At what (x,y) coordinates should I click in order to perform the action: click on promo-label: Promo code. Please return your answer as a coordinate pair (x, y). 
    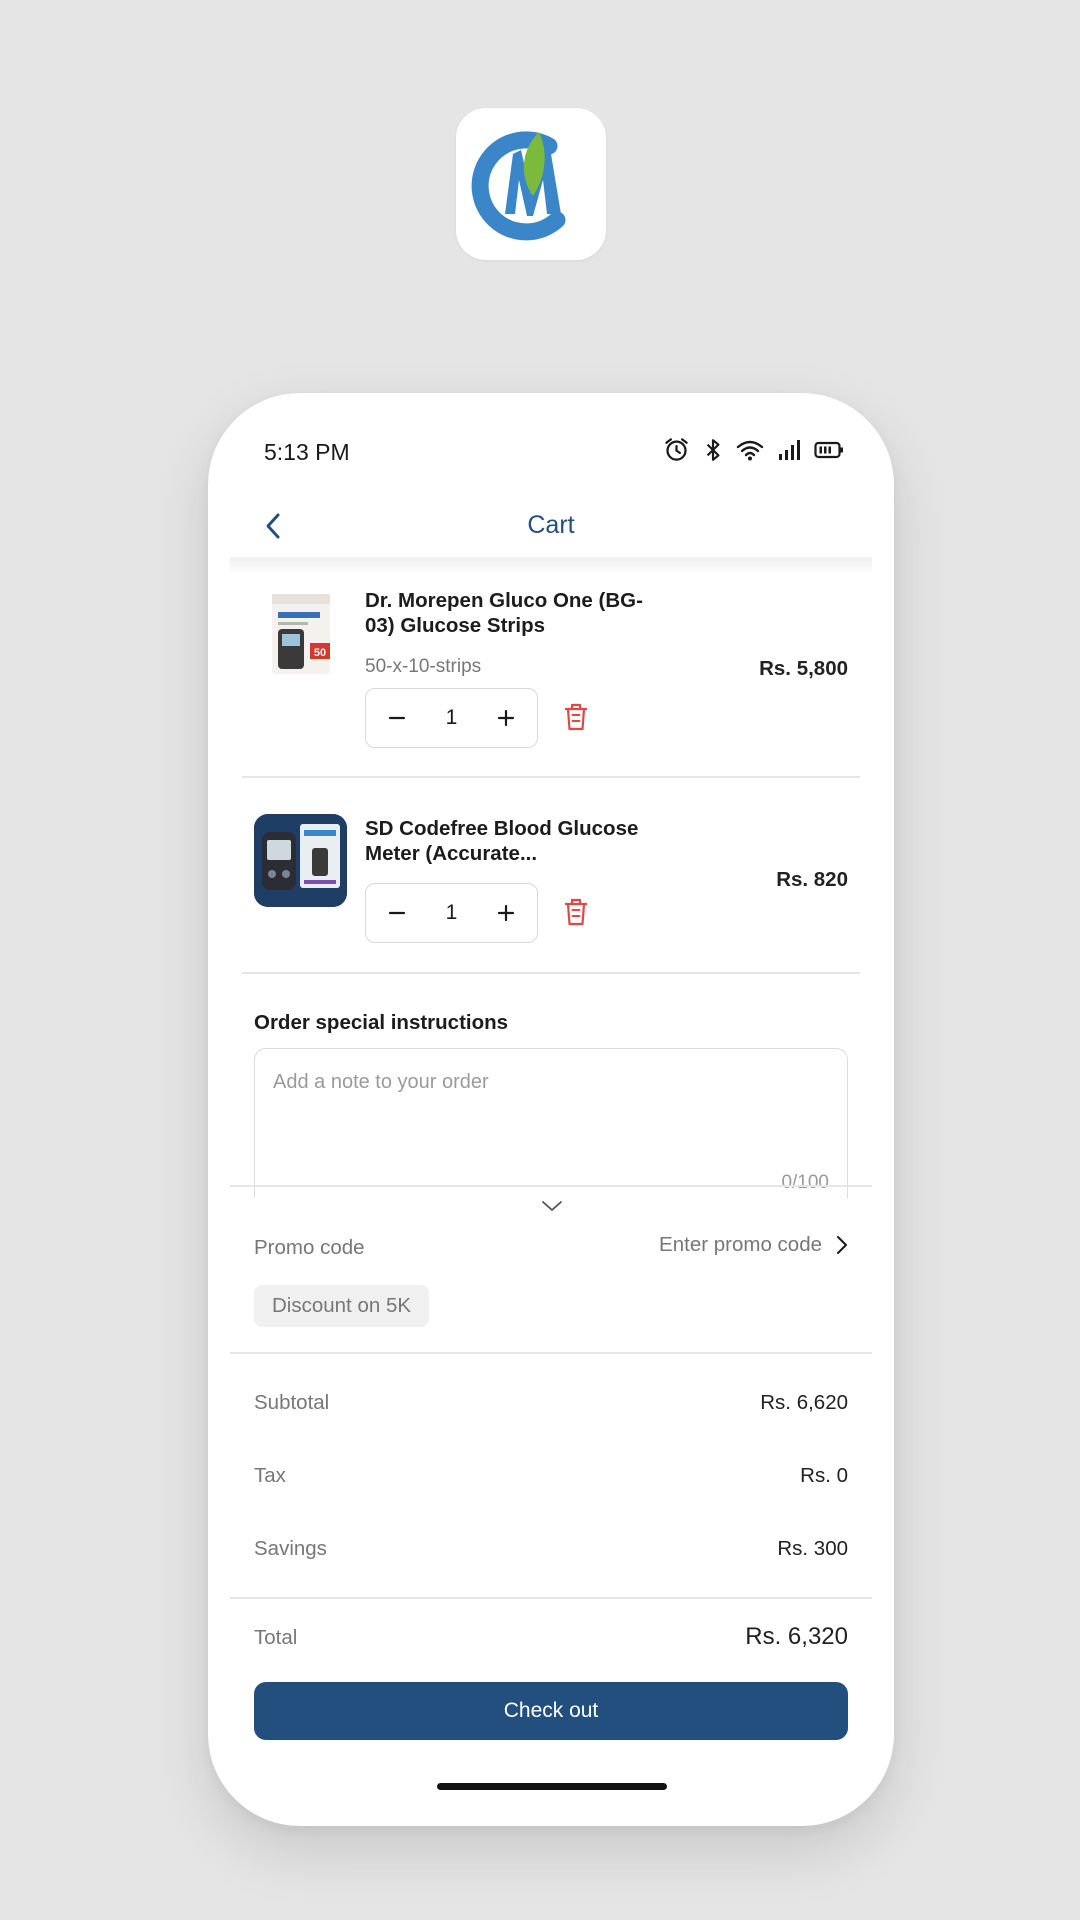
    Looking at the image, I should click on (309, 1247).